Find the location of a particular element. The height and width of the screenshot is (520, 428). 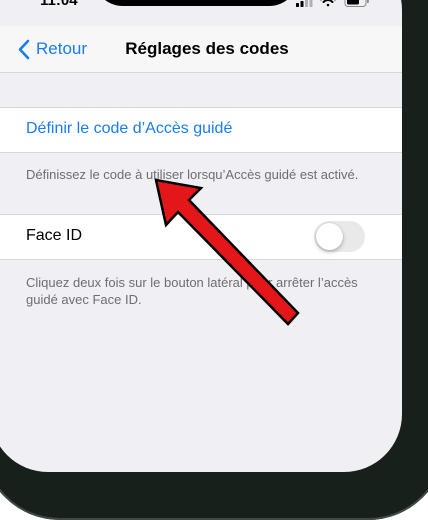

signal-icon is located at coordinates (304, 3).